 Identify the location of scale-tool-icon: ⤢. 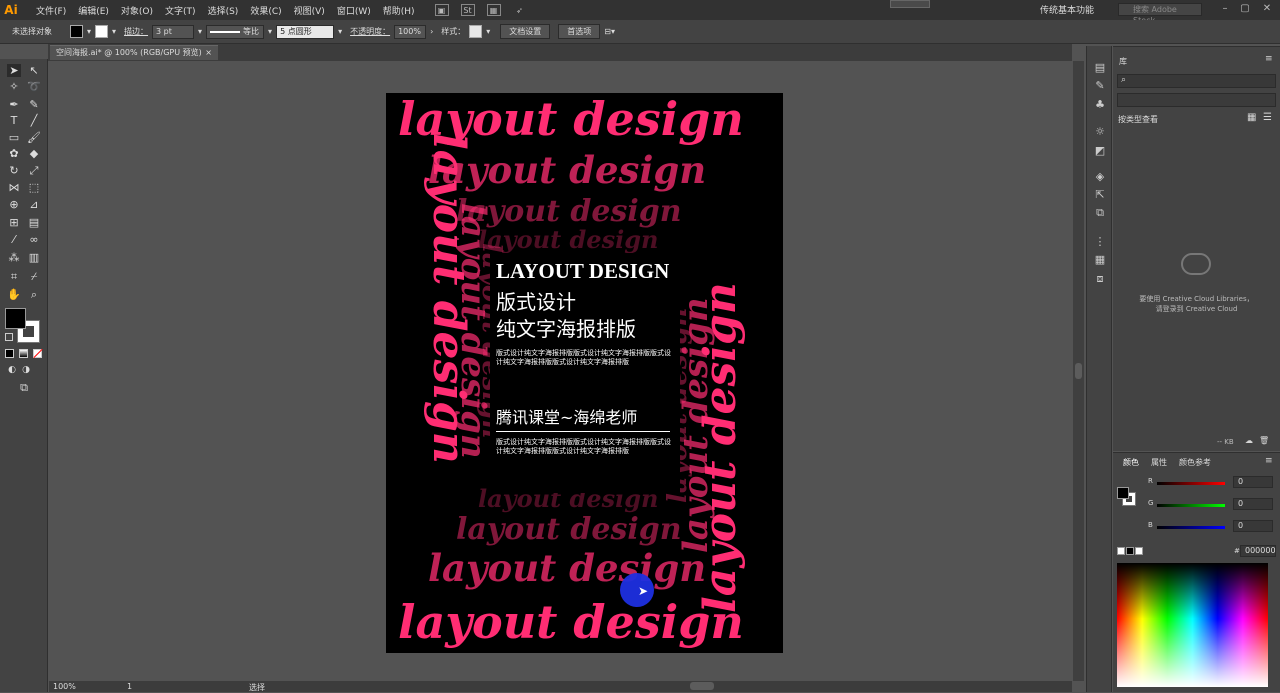
(34, 170).